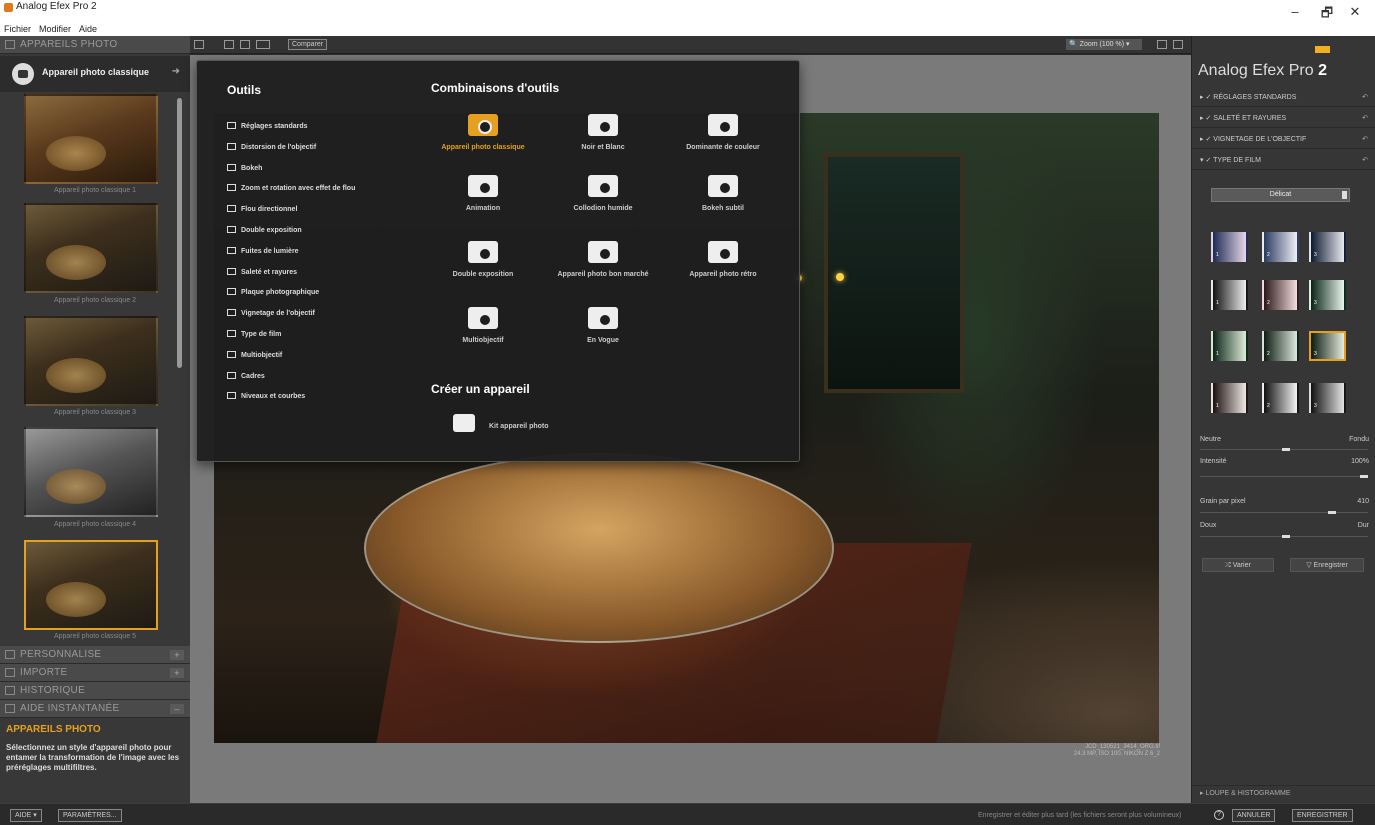 This screenshot has width=1375, height=825. I want to click on save-recipe-button: ▽ Enregistrer, so click(1327, 565).